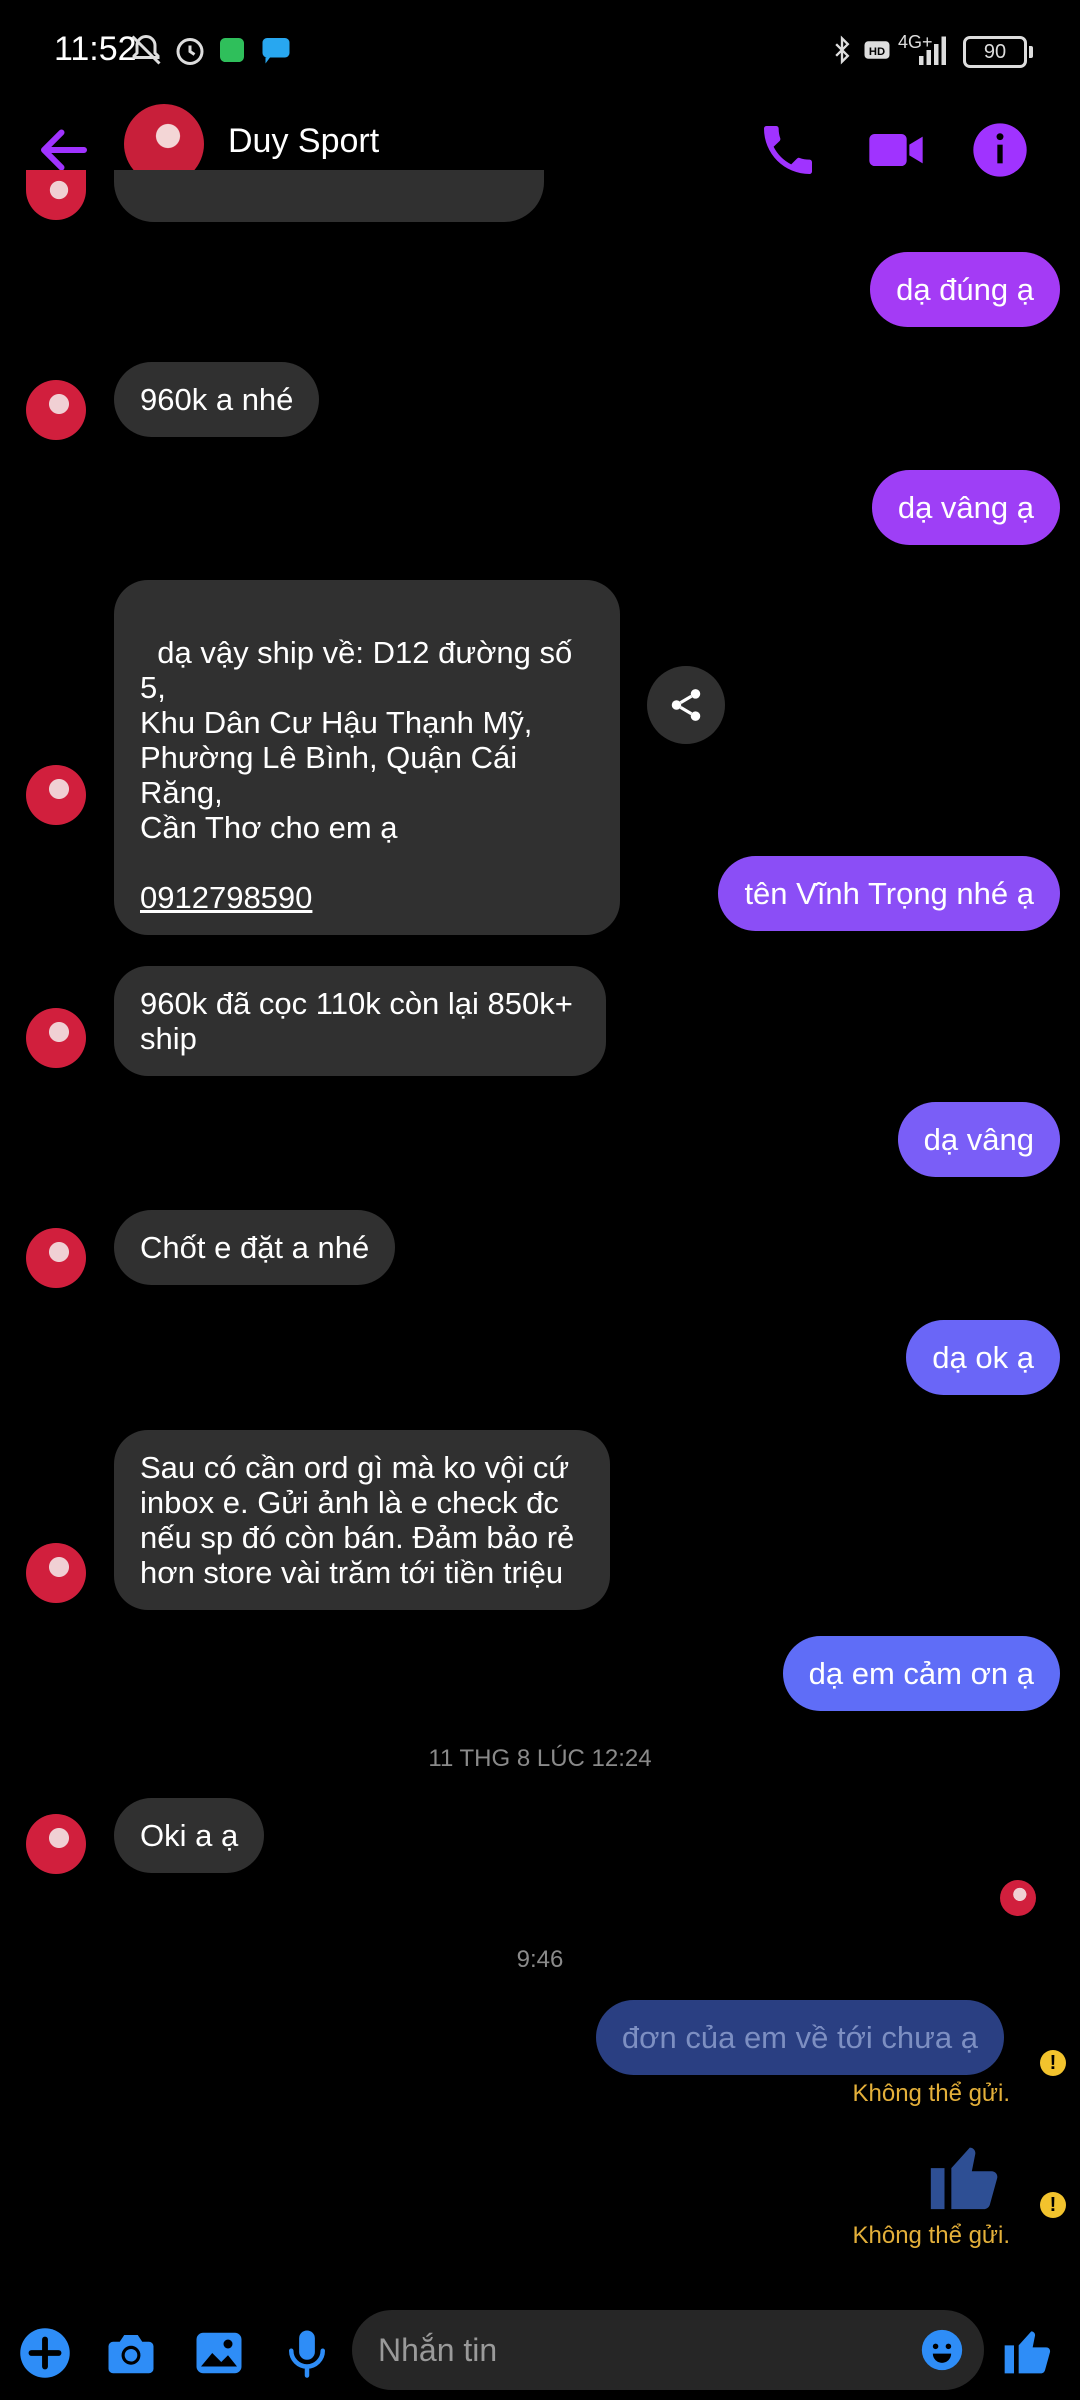  I want to click on phone-number-link: 0912798590, so click(226, 897).